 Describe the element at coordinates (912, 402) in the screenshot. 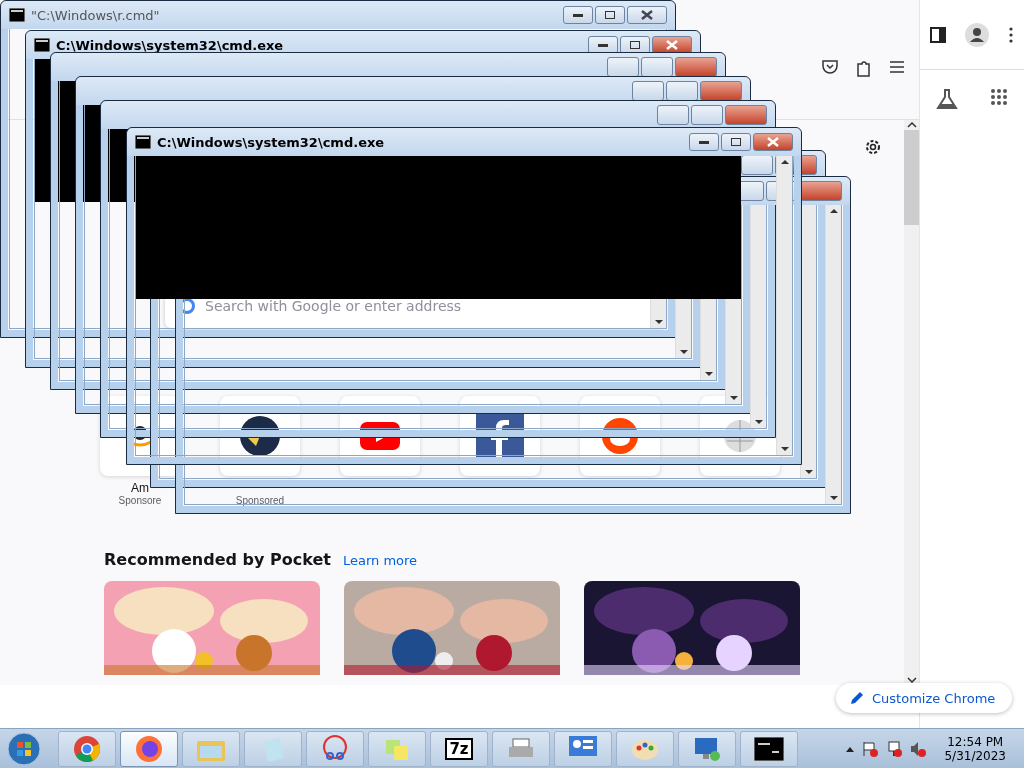

I see `scrollbar` at that location.